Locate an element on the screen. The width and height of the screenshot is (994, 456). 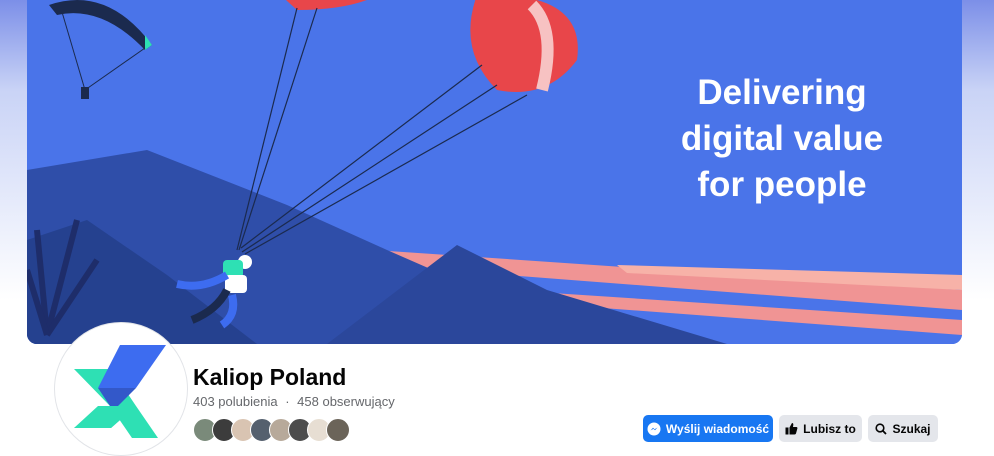
slogan-line: digital value is located at coordinates (782, 138).